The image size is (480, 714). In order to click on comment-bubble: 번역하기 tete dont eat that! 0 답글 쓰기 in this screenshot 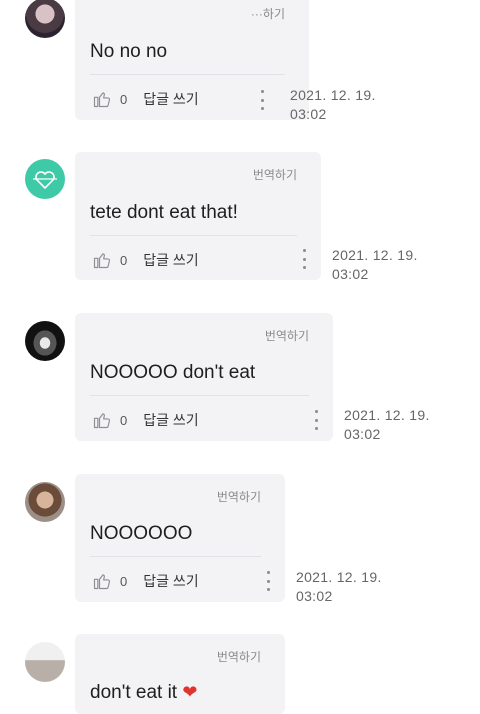, I will do `click(198, 216)`.